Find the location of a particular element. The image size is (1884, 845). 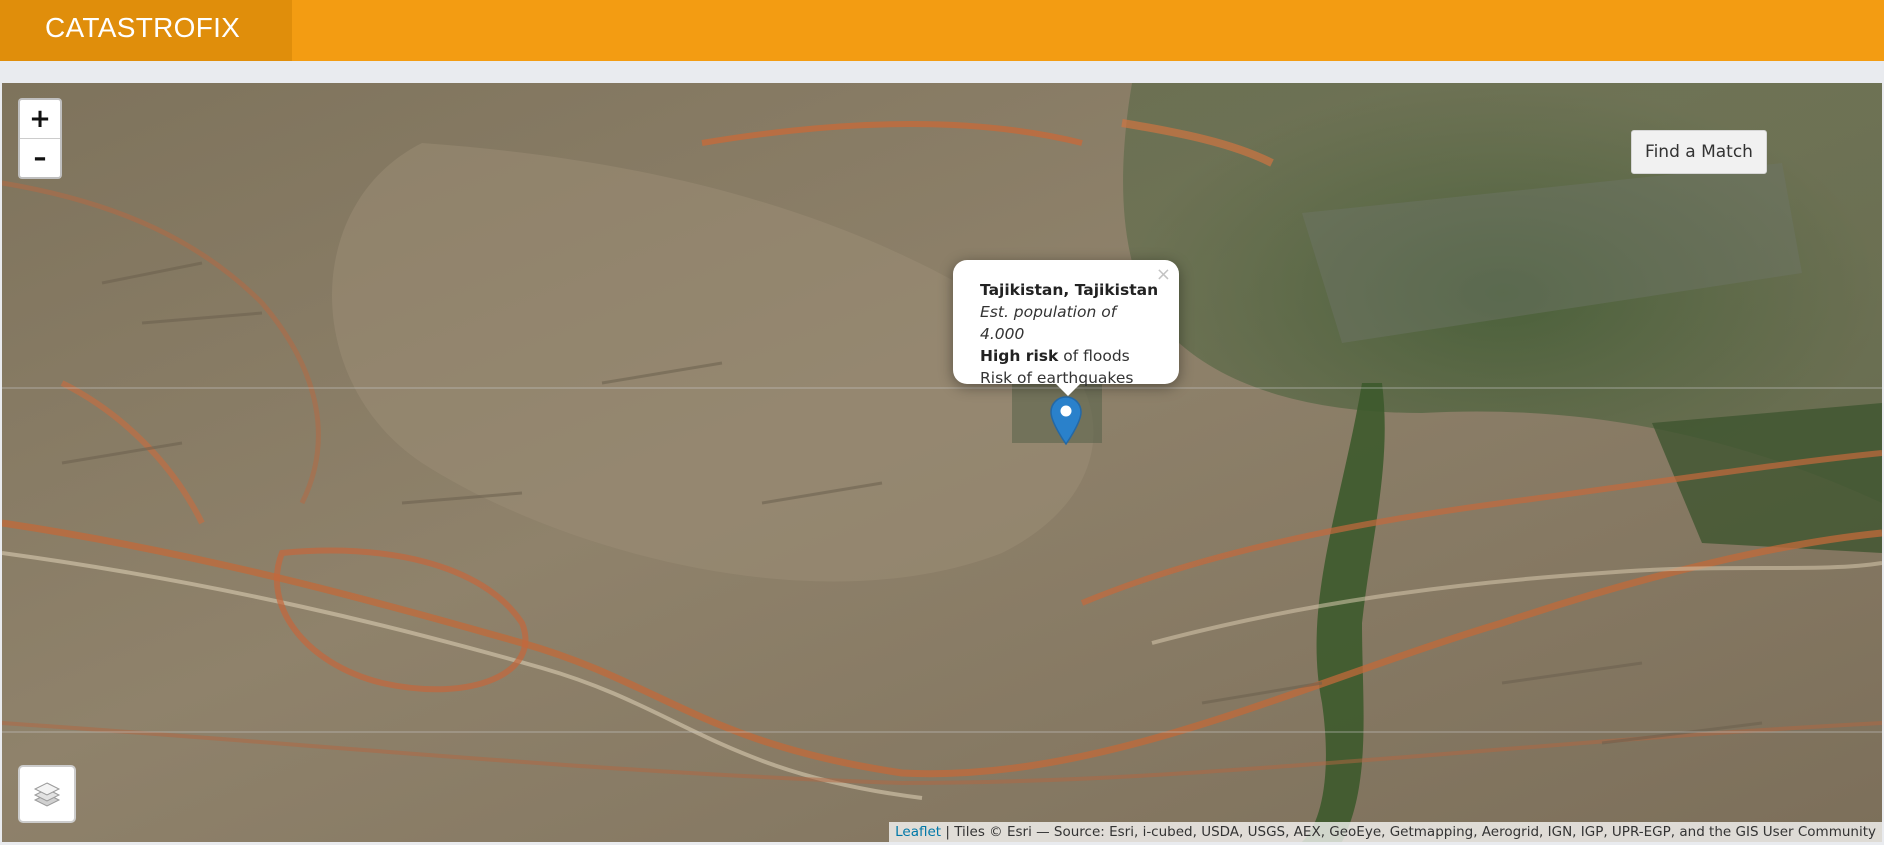

popup-tip is located at coordinates (1068, 389).